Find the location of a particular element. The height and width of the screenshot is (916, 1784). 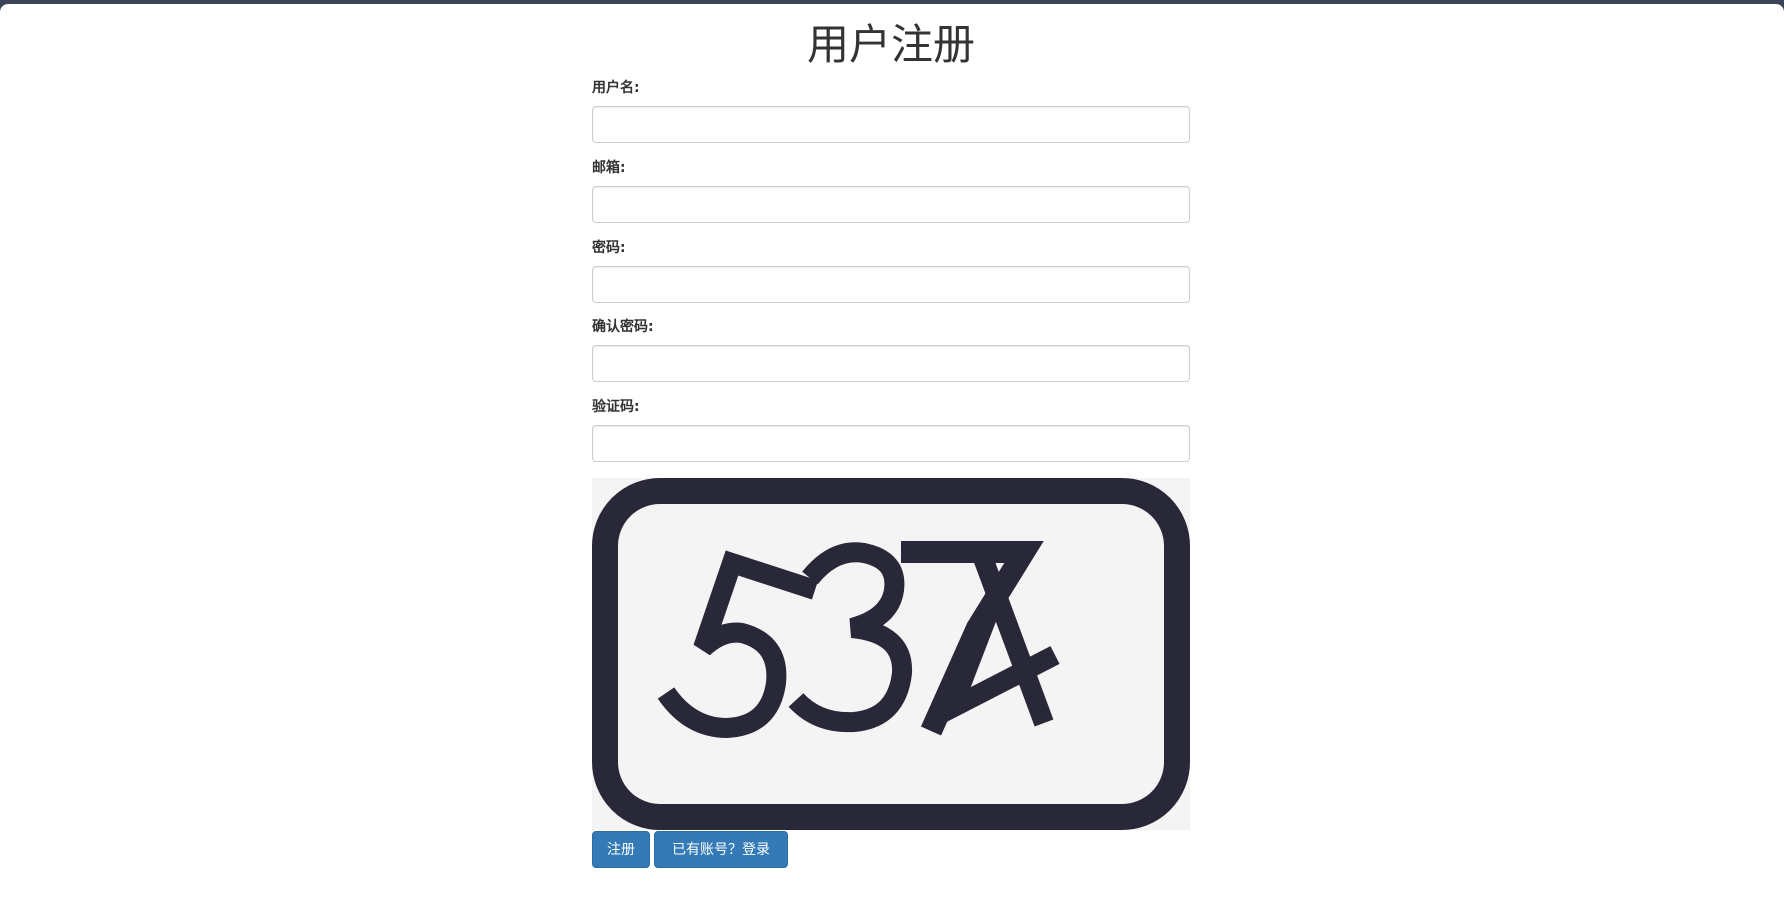

register-button: 注册 is located at coordinates (621, 849).